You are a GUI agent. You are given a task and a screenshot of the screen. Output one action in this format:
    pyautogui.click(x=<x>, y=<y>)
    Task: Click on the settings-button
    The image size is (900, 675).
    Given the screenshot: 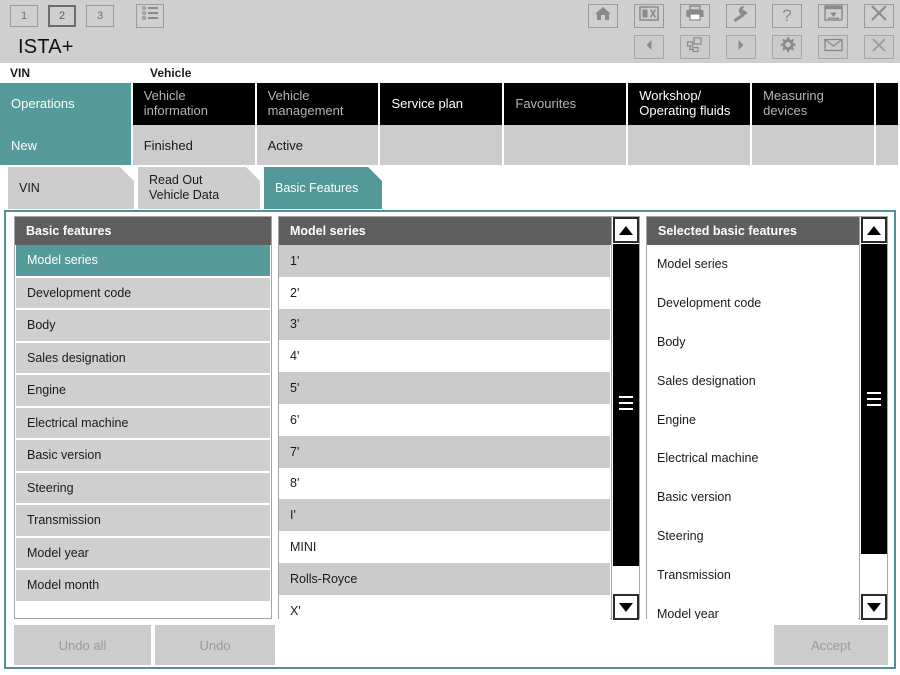 What is the action you would take?
    pyautogui.click(x=787, y=47)
    